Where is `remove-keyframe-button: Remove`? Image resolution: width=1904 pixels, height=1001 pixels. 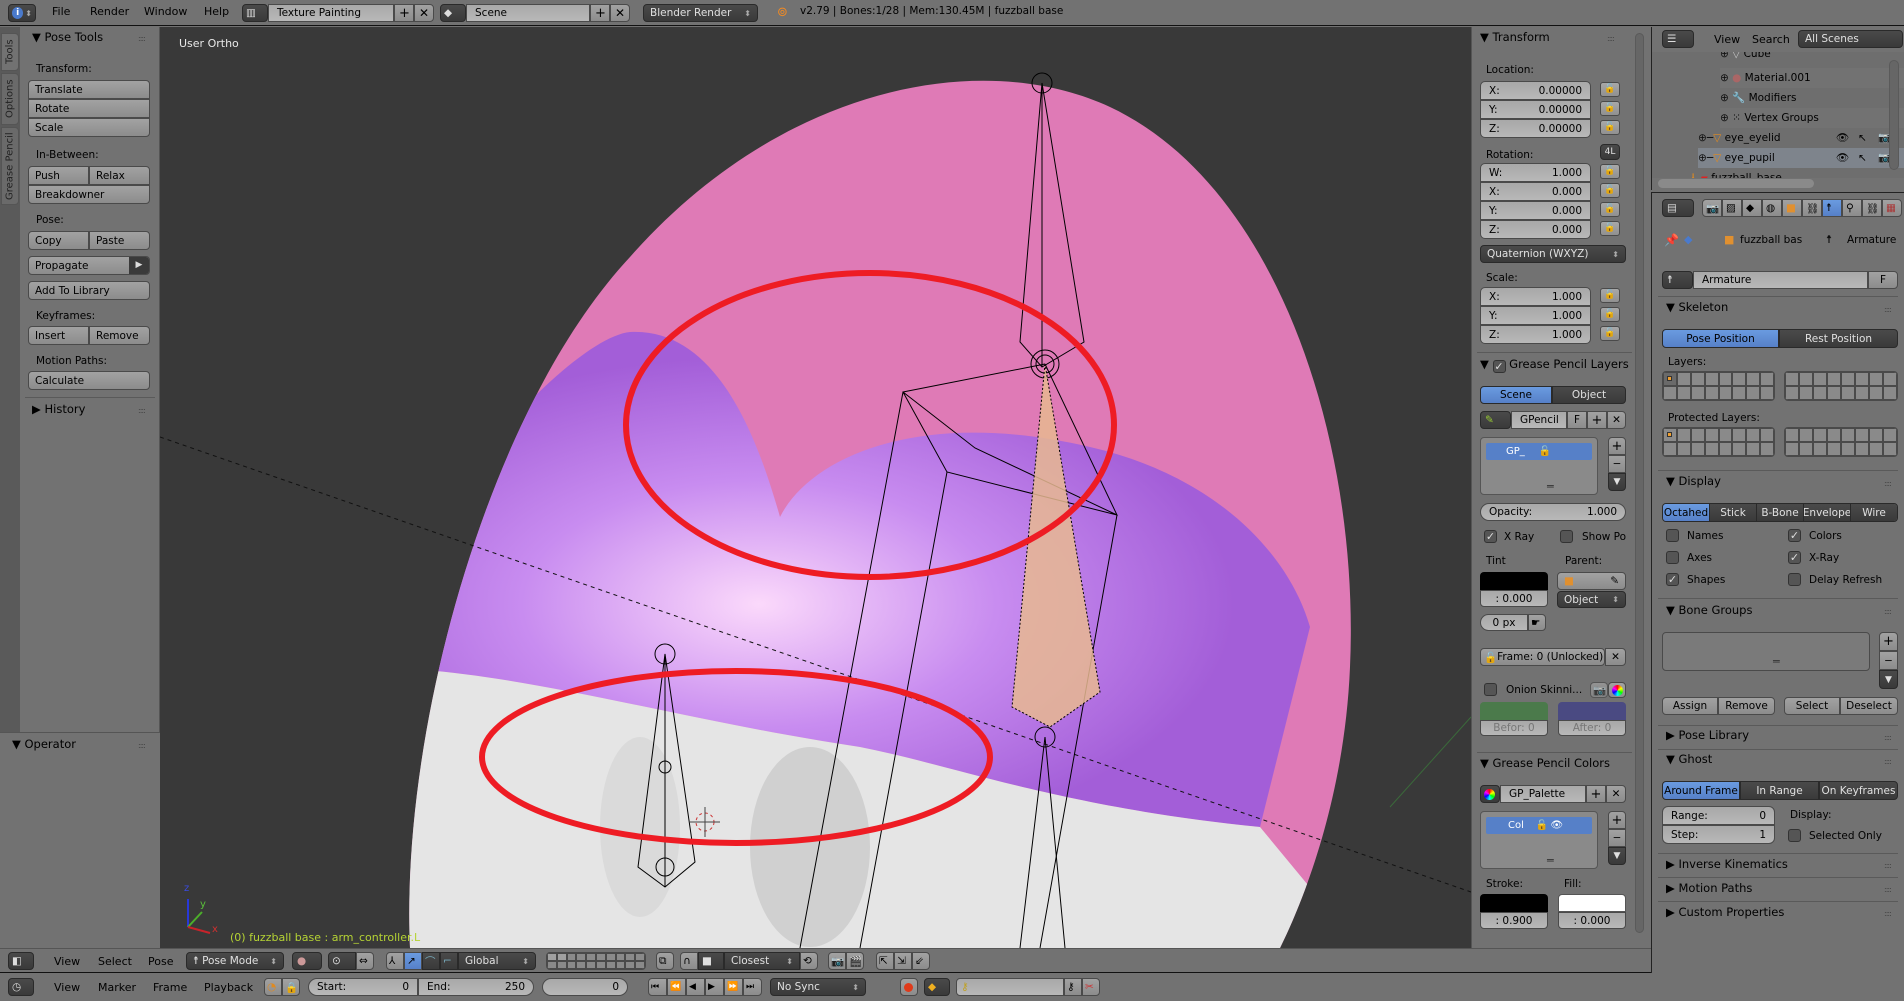 remove-keyframe-button: Remove is located at coordinates (119, 335).